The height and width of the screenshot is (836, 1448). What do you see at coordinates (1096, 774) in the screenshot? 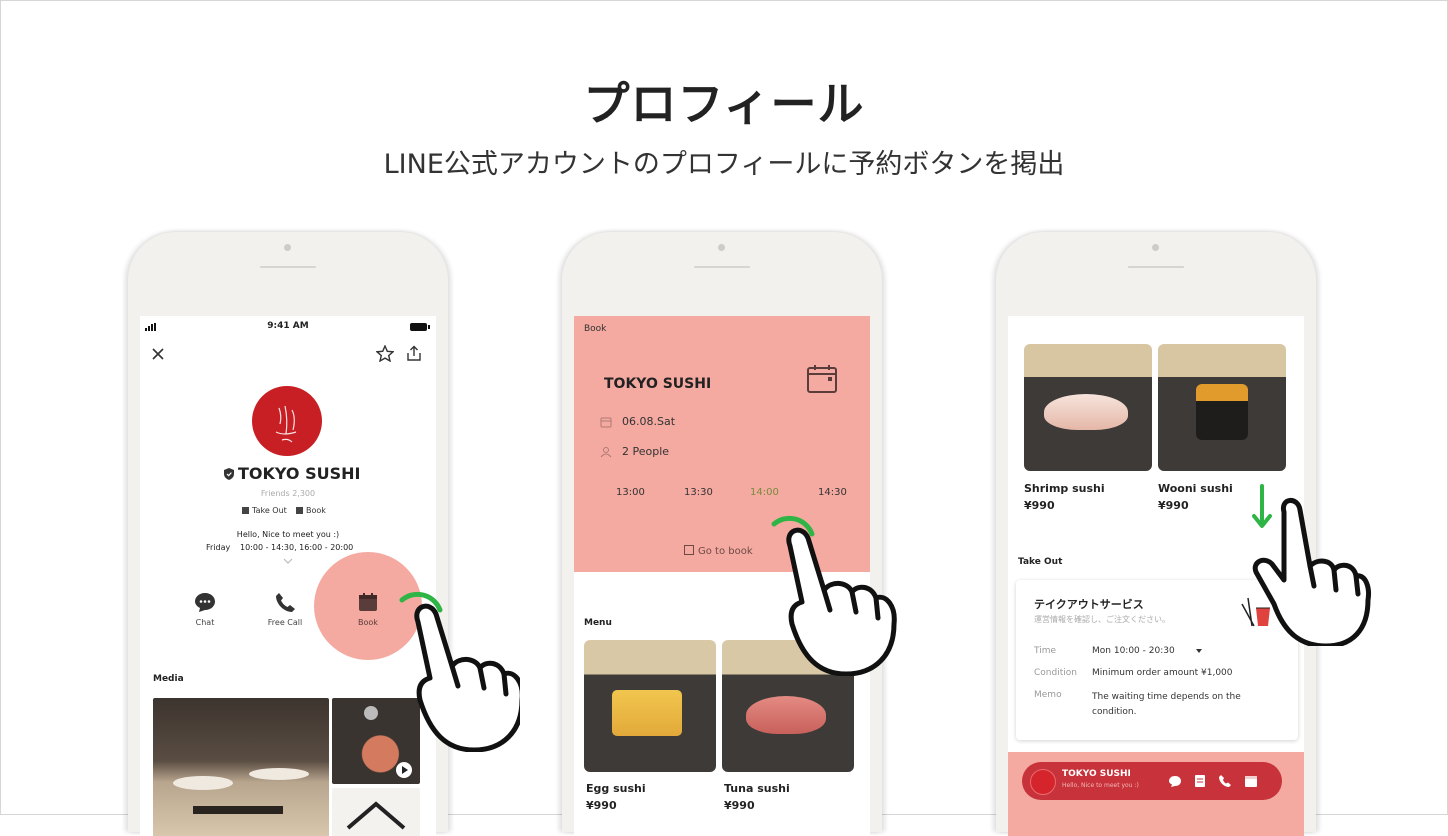
I see `bar-shop-name: TOKYO SUSHI` at bounding box center [1096, 774].